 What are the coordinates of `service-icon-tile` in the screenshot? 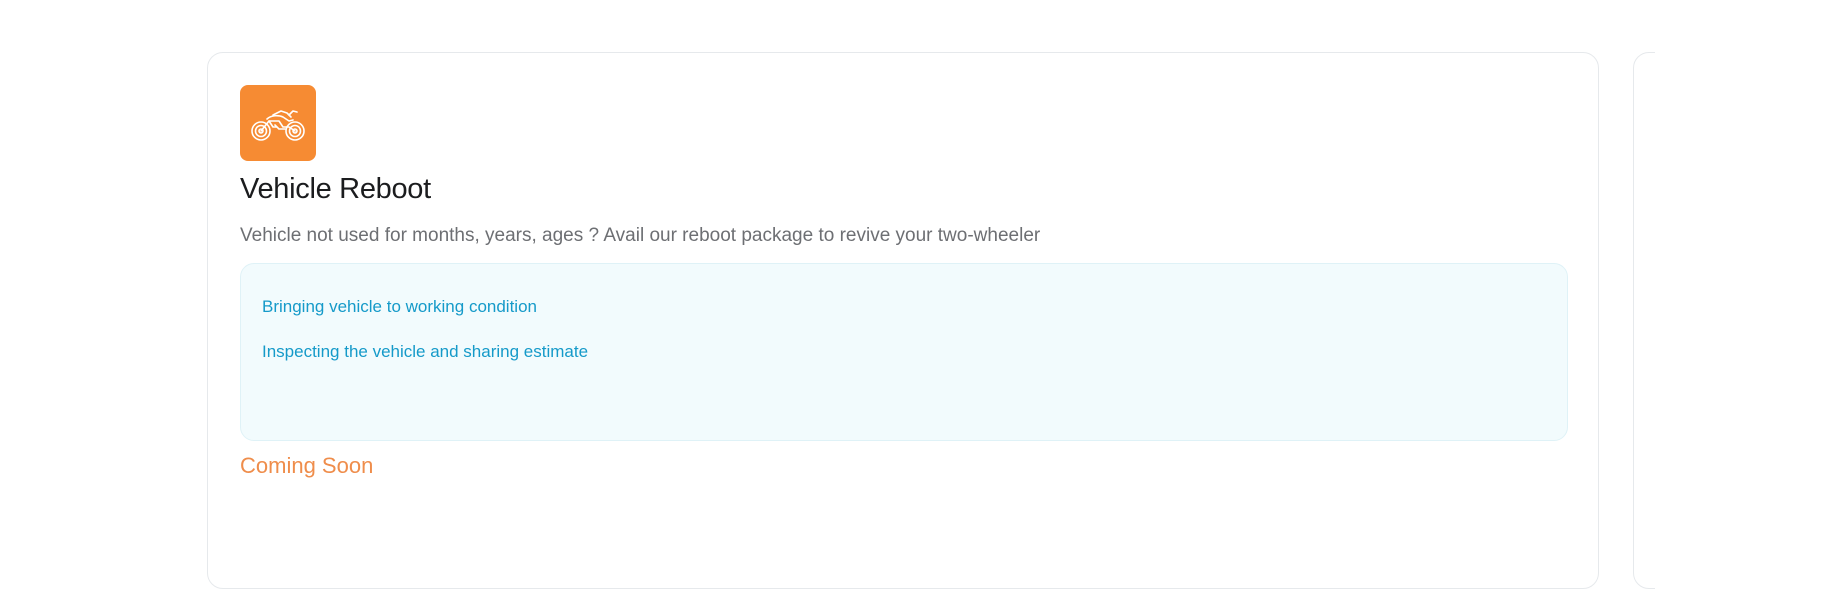 It's located at (278, 123).